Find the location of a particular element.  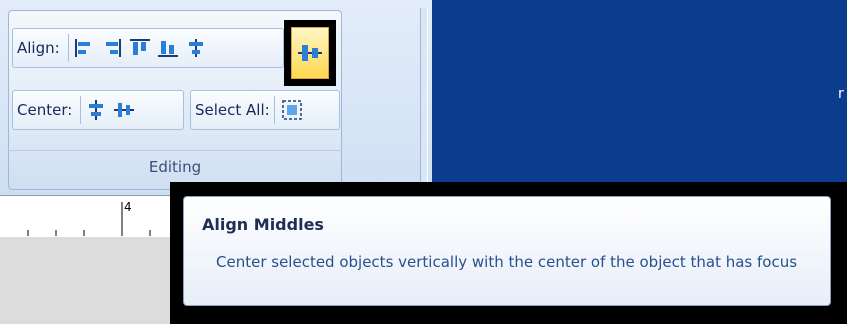

group-separator is located at coordinates (175, 150).